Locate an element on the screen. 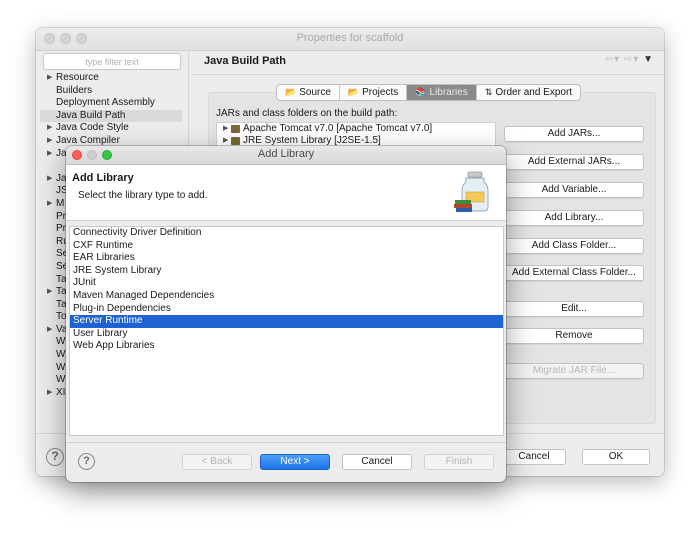  dialog-footer-divider is located at coordinates (286, 442).